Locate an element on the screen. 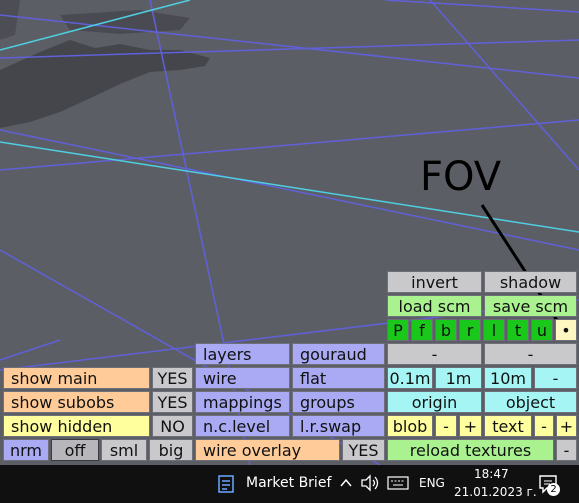  show-subobs-label: show subobs is located at coordinates (76, 402).